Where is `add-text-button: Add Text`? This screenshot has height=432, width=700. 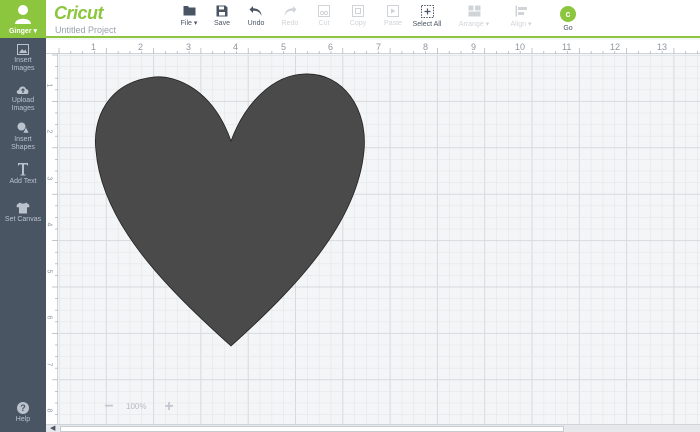 add-text-button: Add Text is located at coordinates (23, 174).